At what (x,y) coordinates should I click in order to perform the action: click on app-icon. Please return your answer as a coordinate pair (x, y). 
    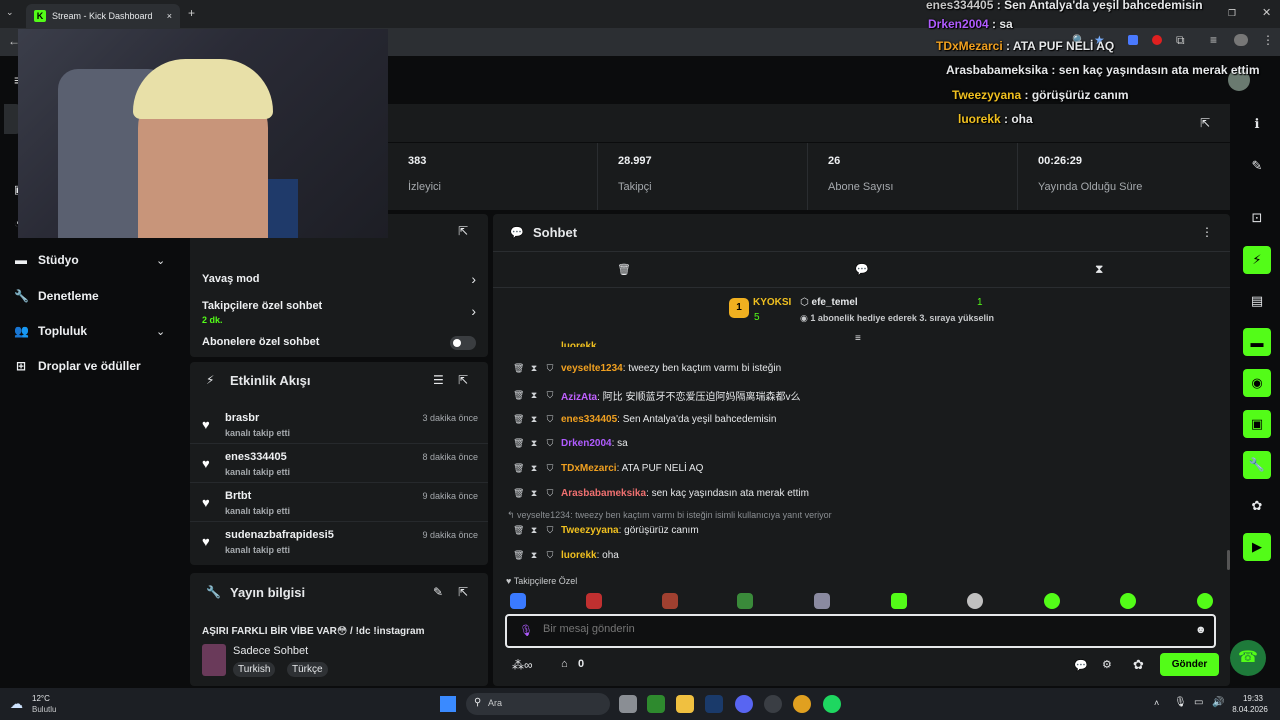
    Looking at the image, I should click on (773, 704).